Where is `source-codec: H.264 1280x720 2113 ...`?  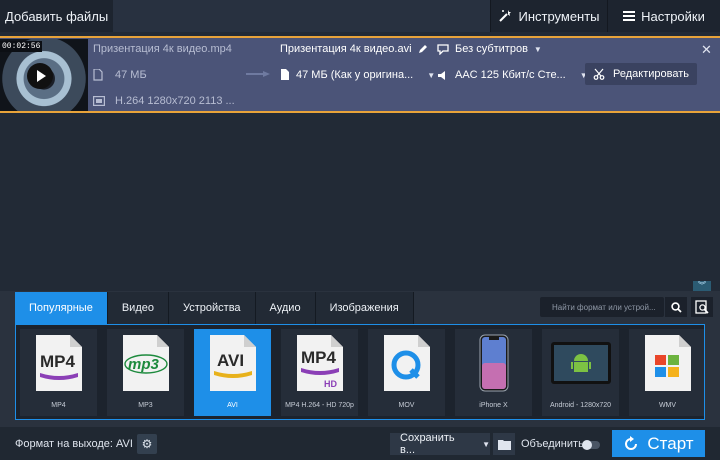 source-codec: H.264 1280x720 2113 ... is located at coordinates (175, 101).